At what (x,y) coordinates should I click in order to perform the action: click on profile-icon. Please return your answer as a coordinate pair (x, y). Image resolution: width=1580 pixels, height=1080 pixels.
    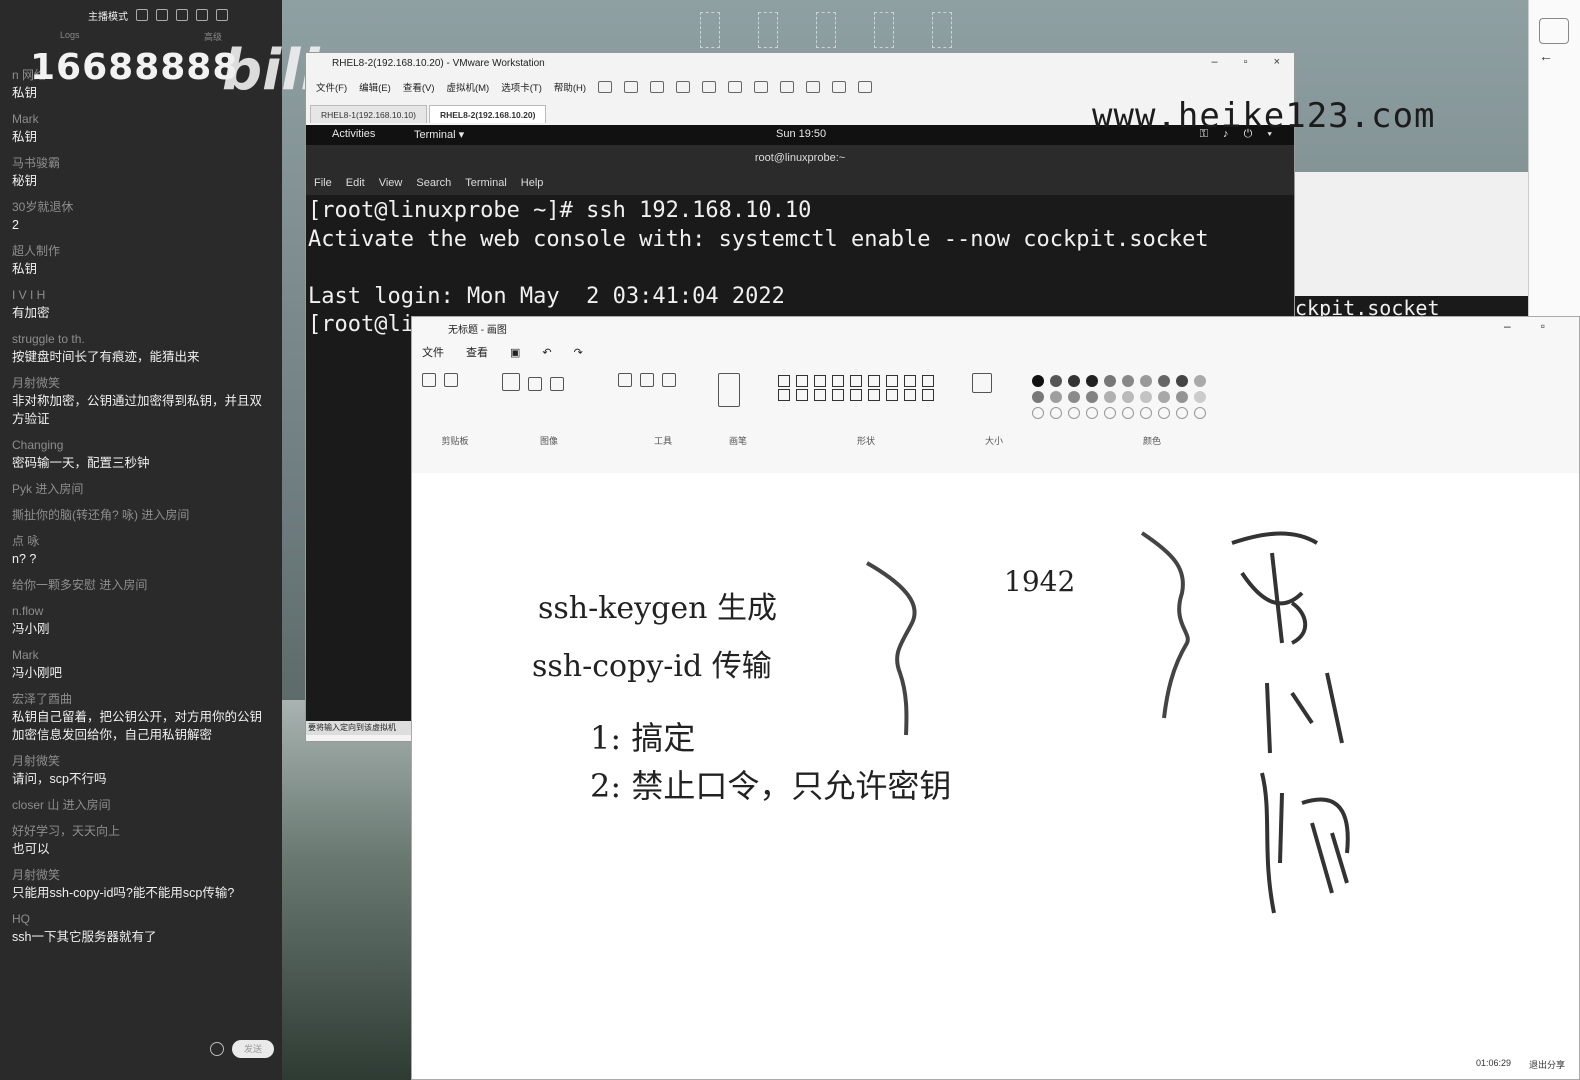
    Looking at the image, I should click on (1554, 31).